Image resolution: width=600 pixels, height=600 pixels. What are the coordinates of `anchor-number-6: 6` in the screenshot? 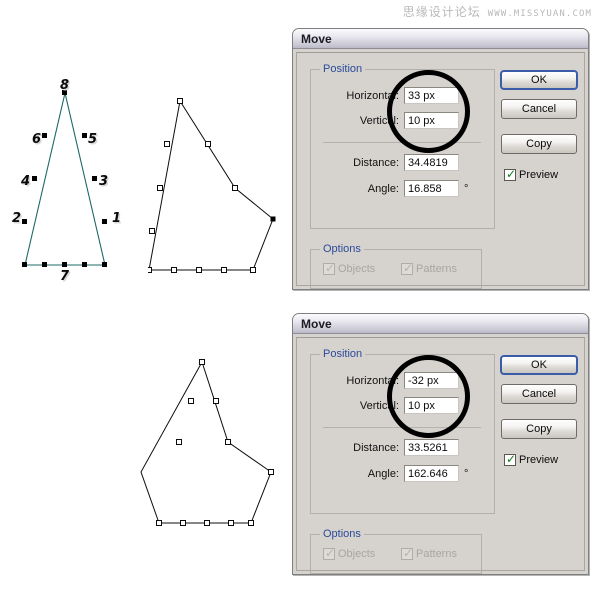 It's located at (37, 139).